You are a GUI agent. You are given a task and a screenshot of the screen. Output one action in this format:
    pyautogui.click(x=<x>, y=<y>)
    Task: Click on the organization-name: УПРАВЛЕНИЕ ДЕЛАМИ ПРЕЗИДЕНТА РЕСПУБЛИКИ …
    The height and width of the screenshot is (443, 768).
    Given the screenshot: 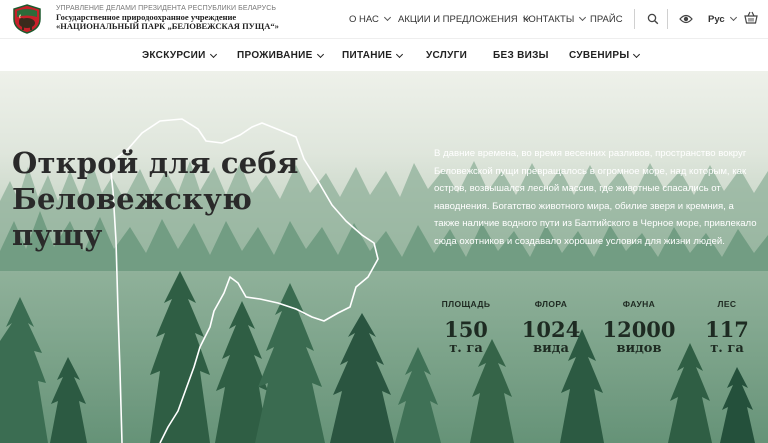 What is the action you would take?
    pyautogui.click(x=167, y=18)
    